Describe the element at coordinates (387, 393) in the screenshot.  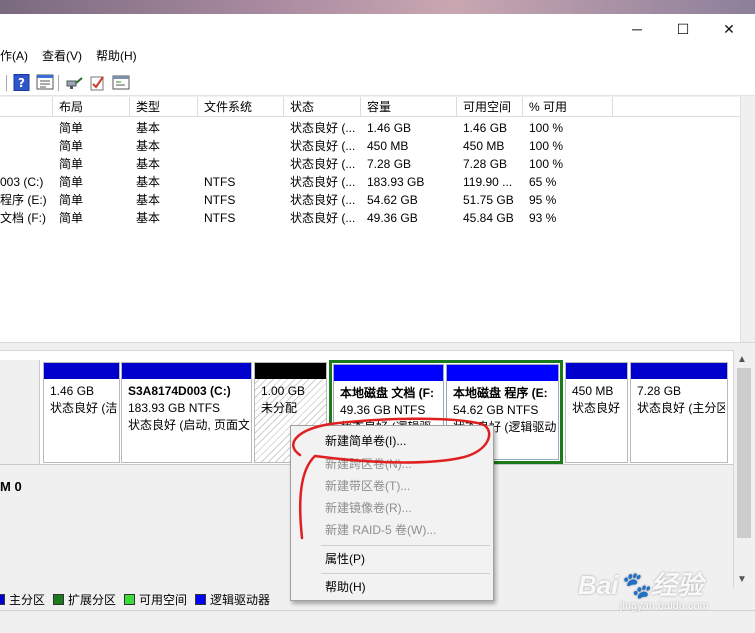
I see `partition-title: 本地磁盘 文档 (F:` at that location.